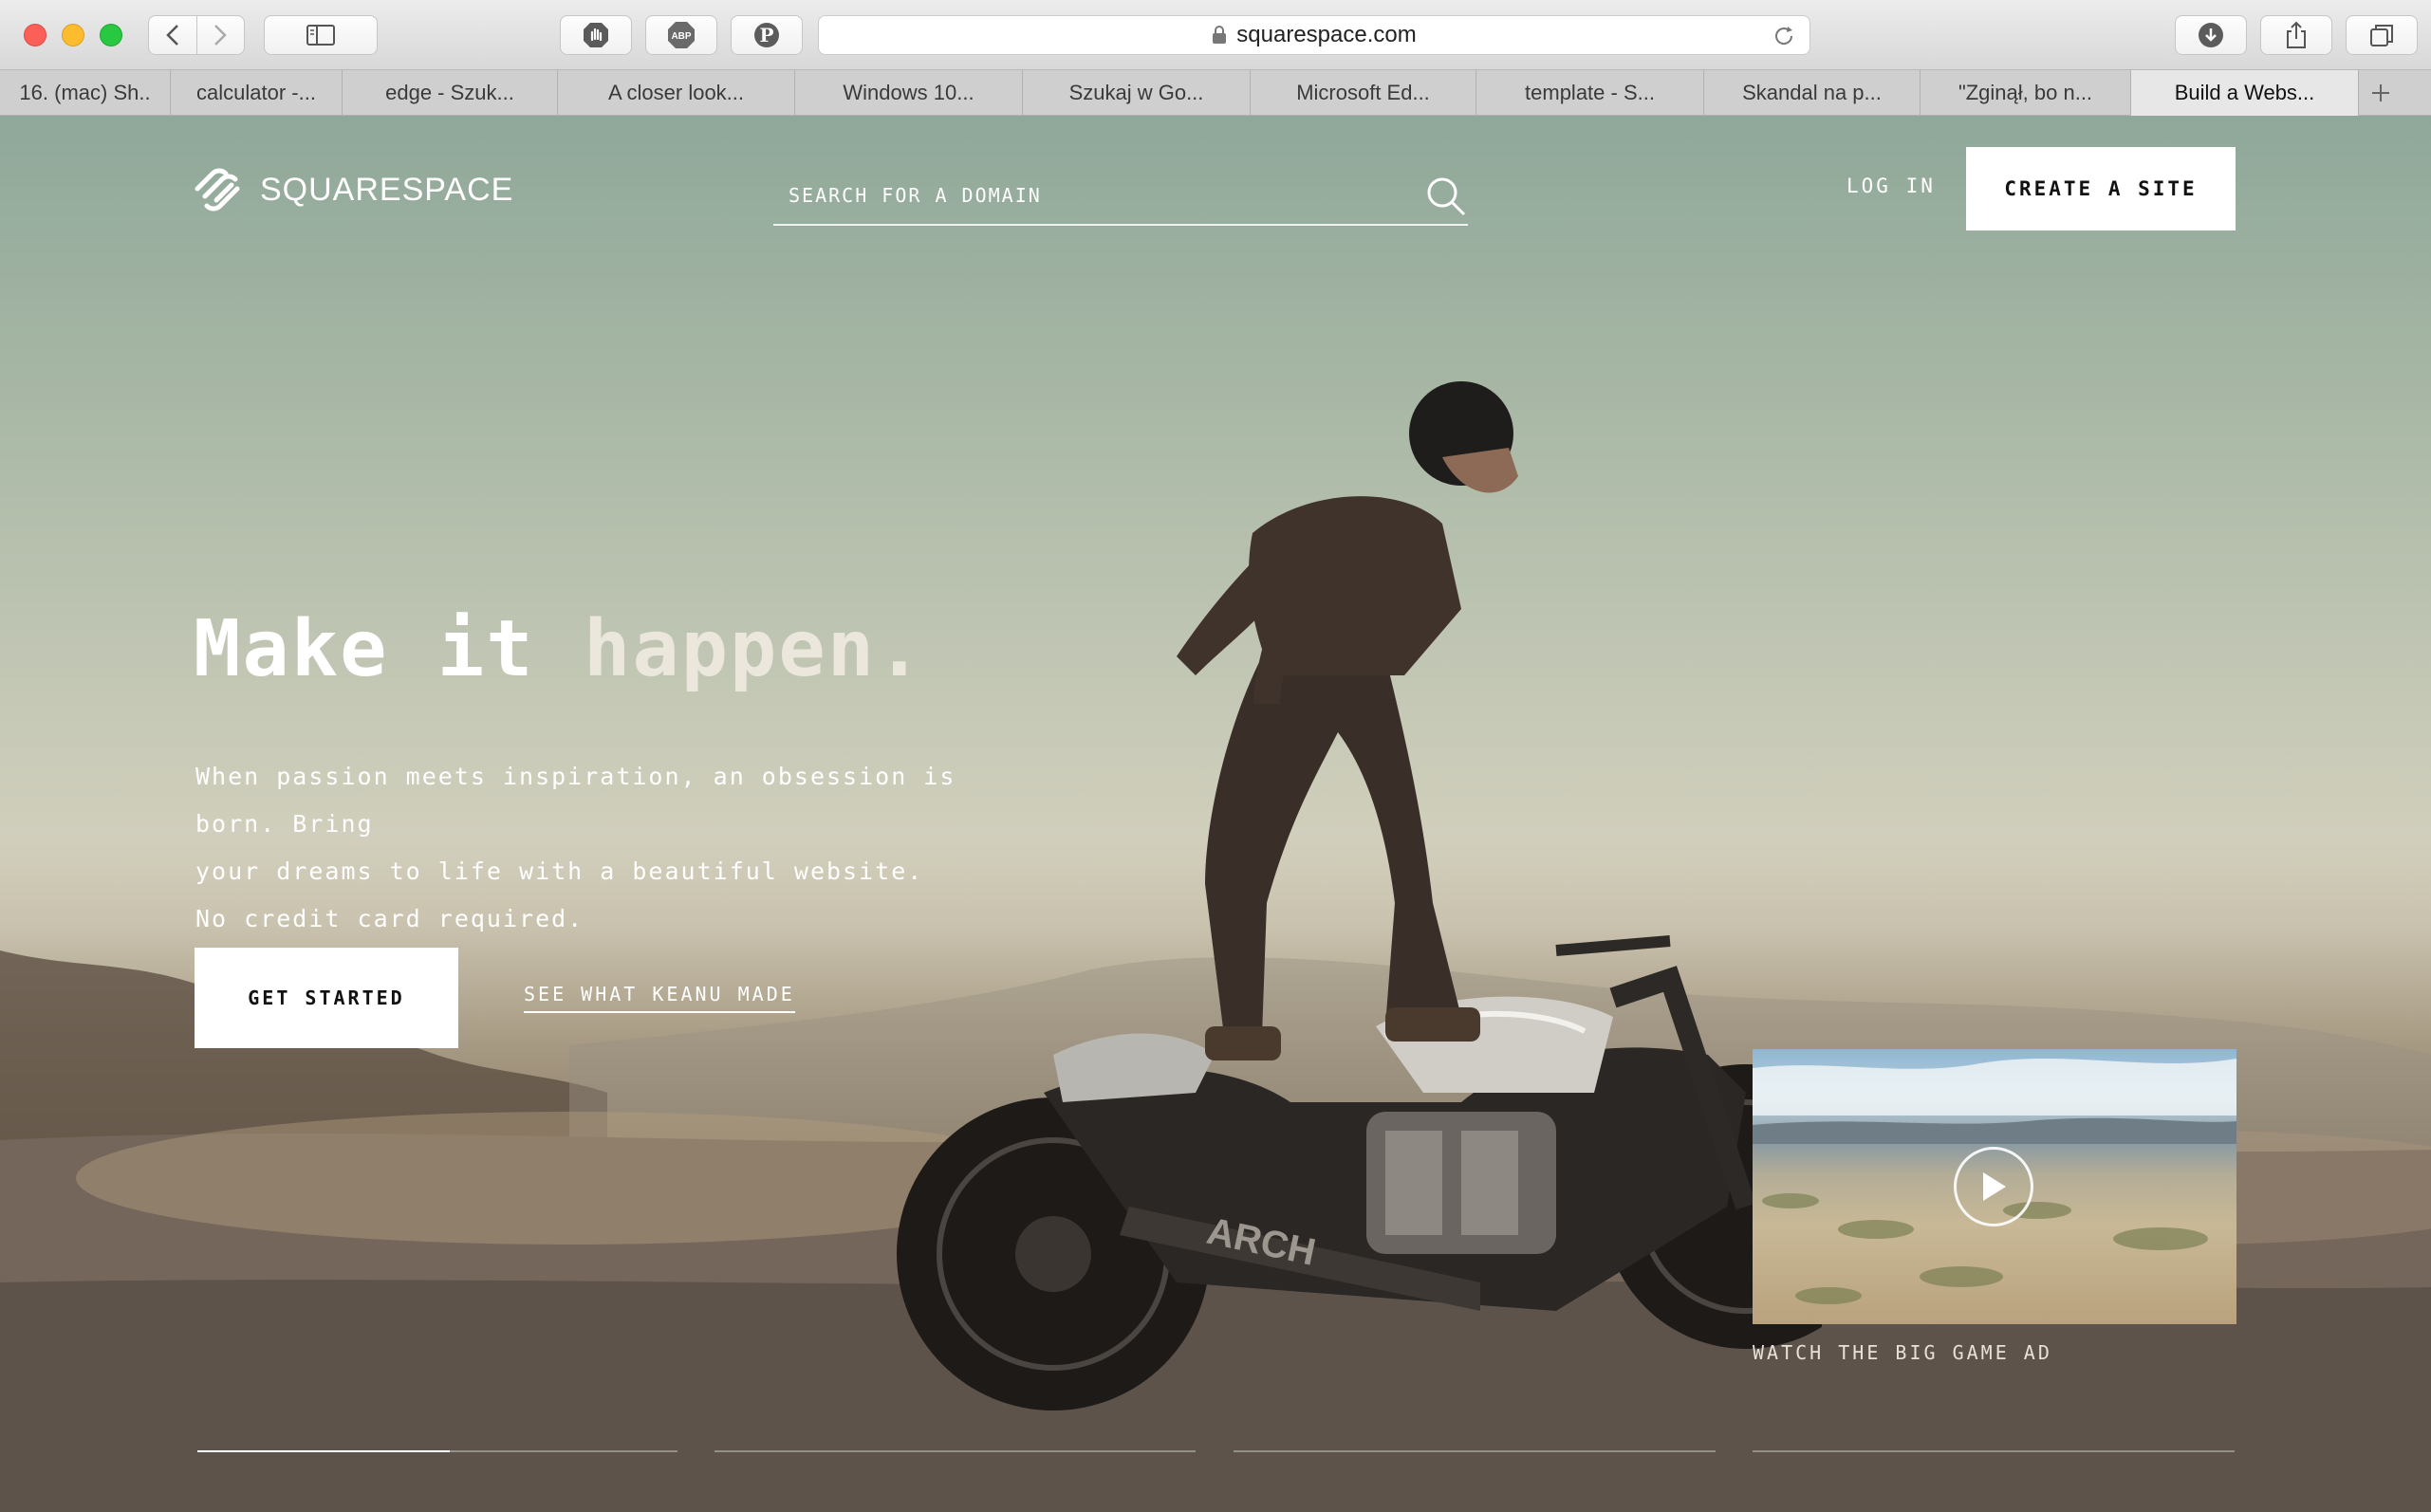  I want to click on close-window-button, so click(35, 35).